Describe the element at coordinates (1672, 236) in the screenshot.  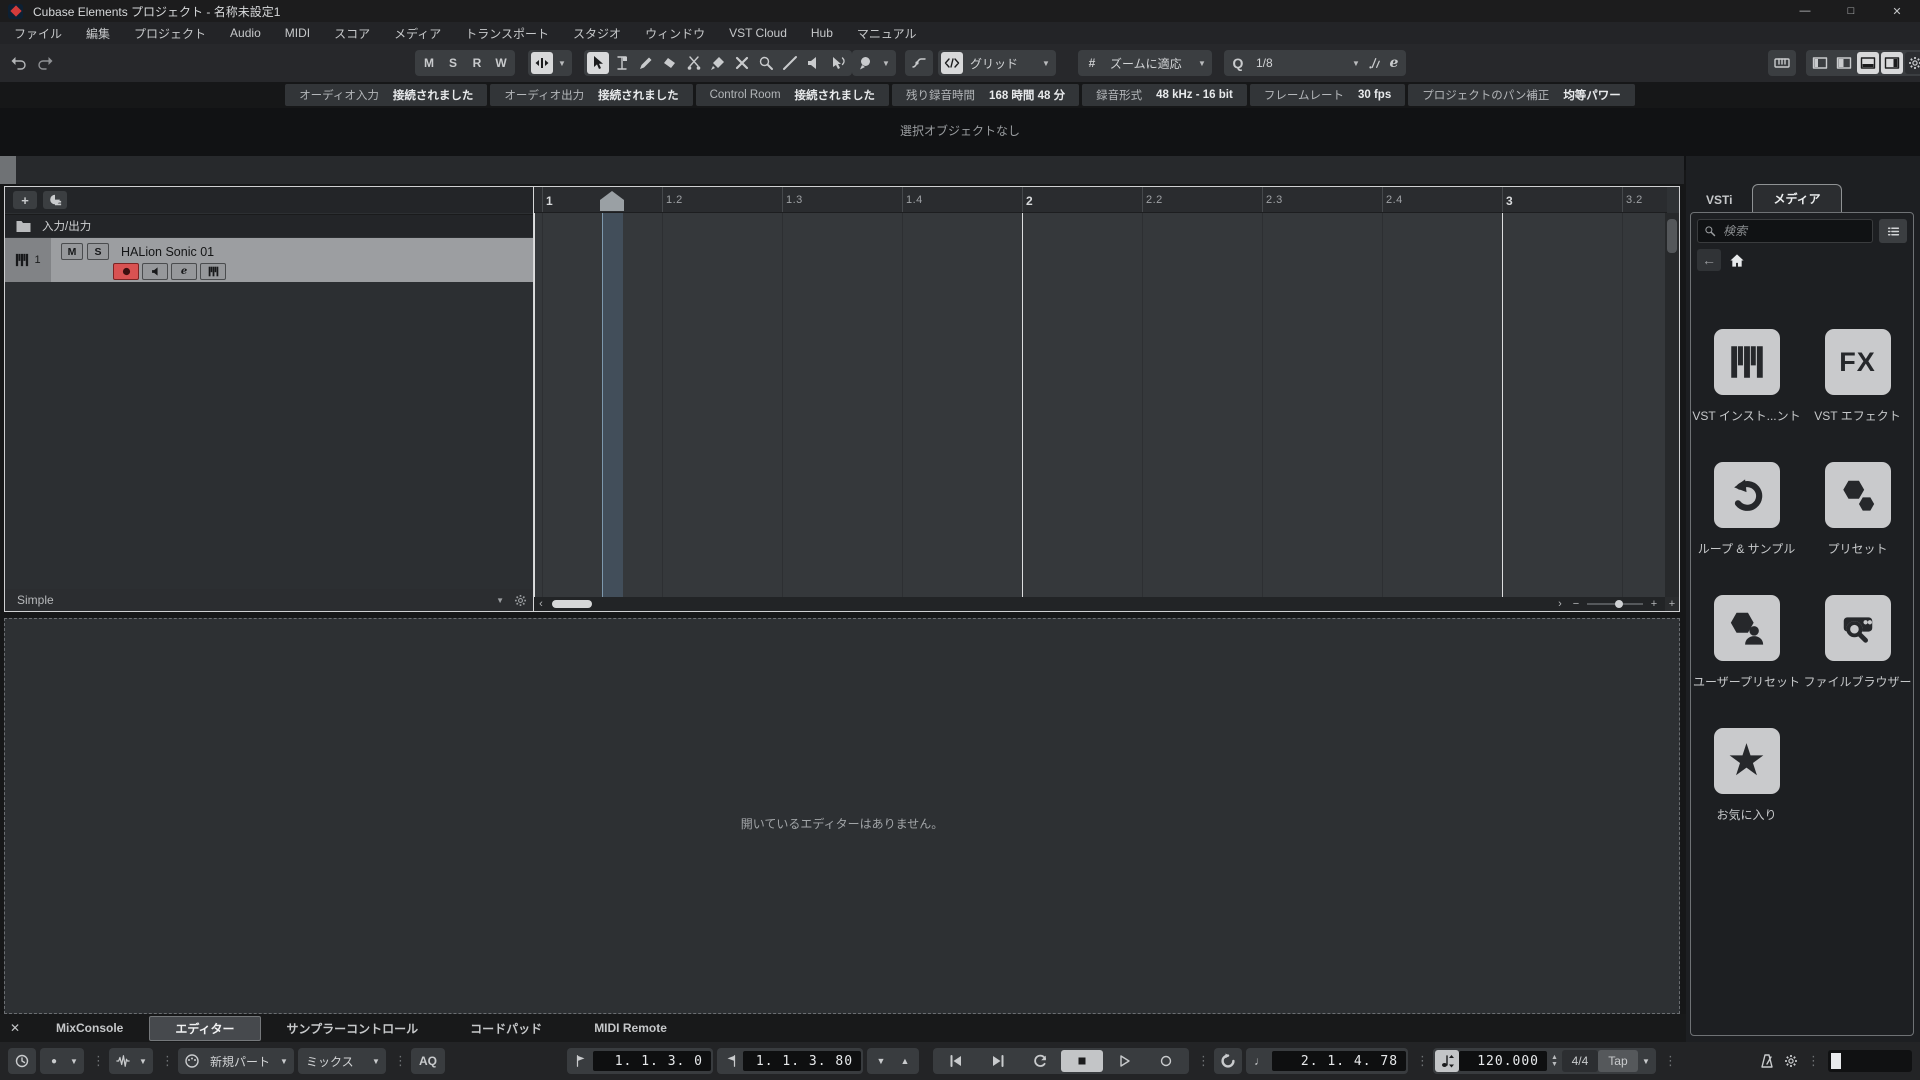
I see `vertical-scroll-thumb` at that location.